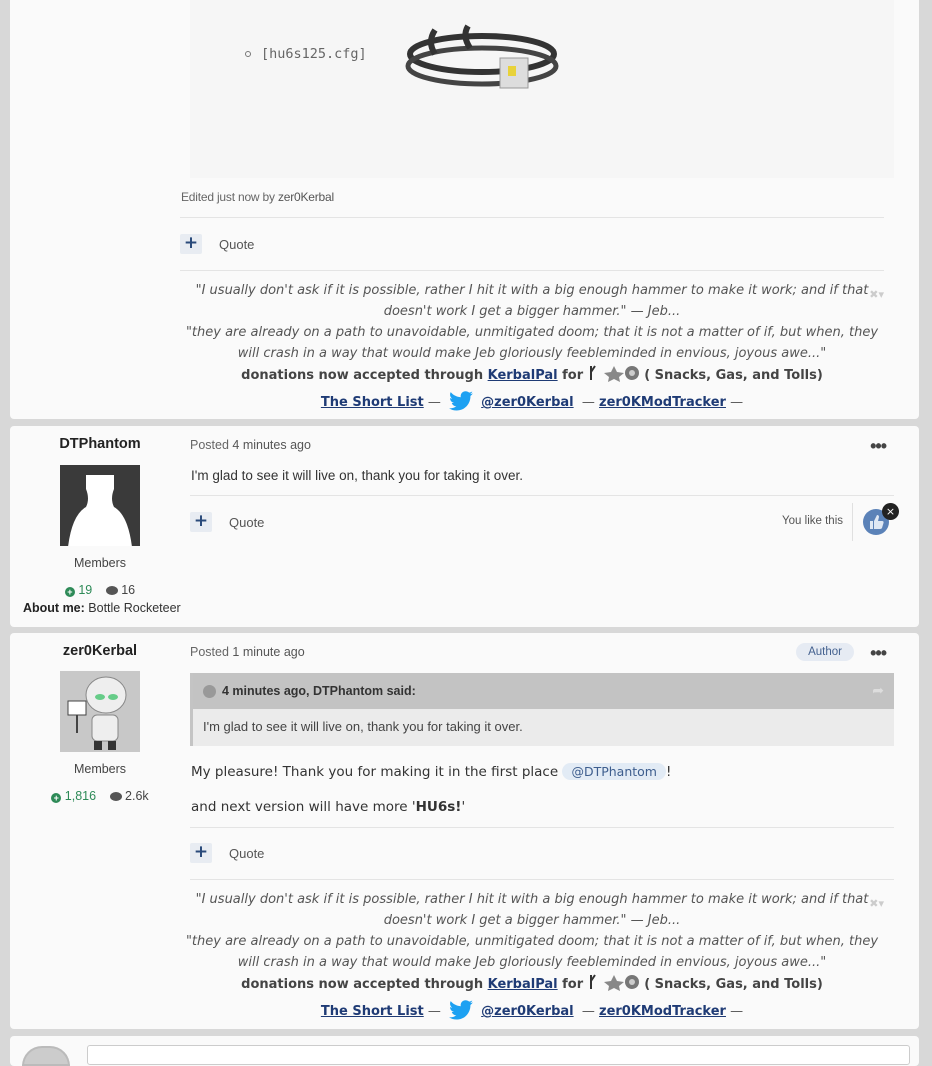  What do you see at coordinates (812, 521) in the screenshot?
I see `you-like-this: You like this` at bounding box center [812, 521].